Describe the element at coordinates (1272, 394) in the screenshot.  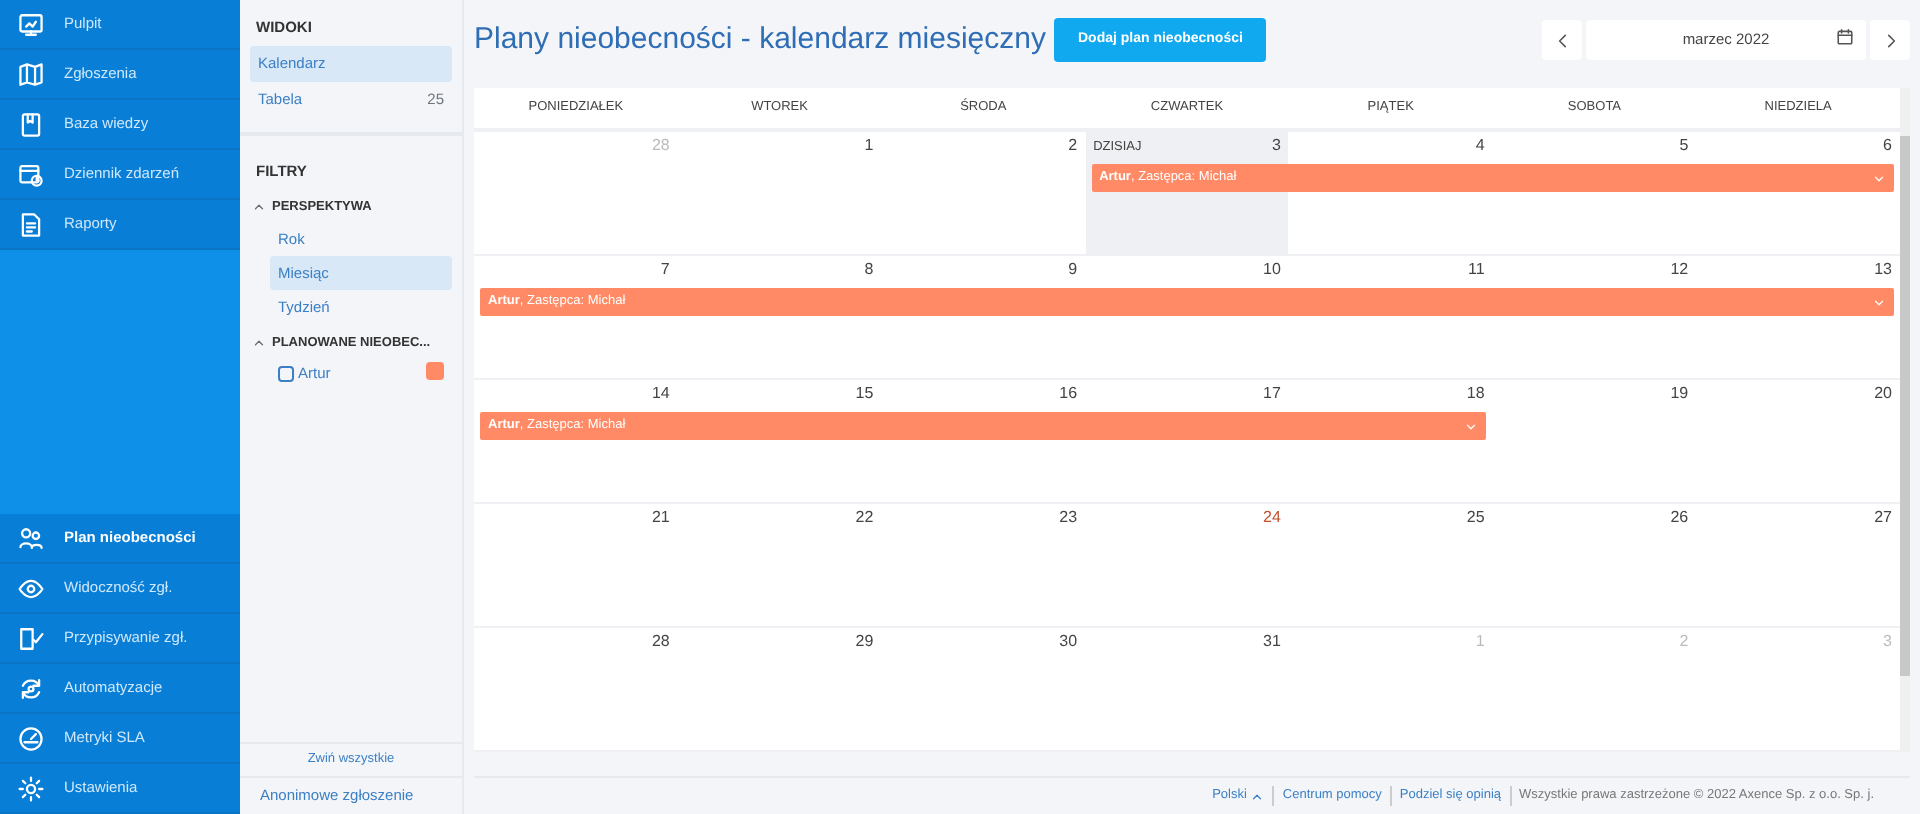
I see `day-number: 17` at that location.